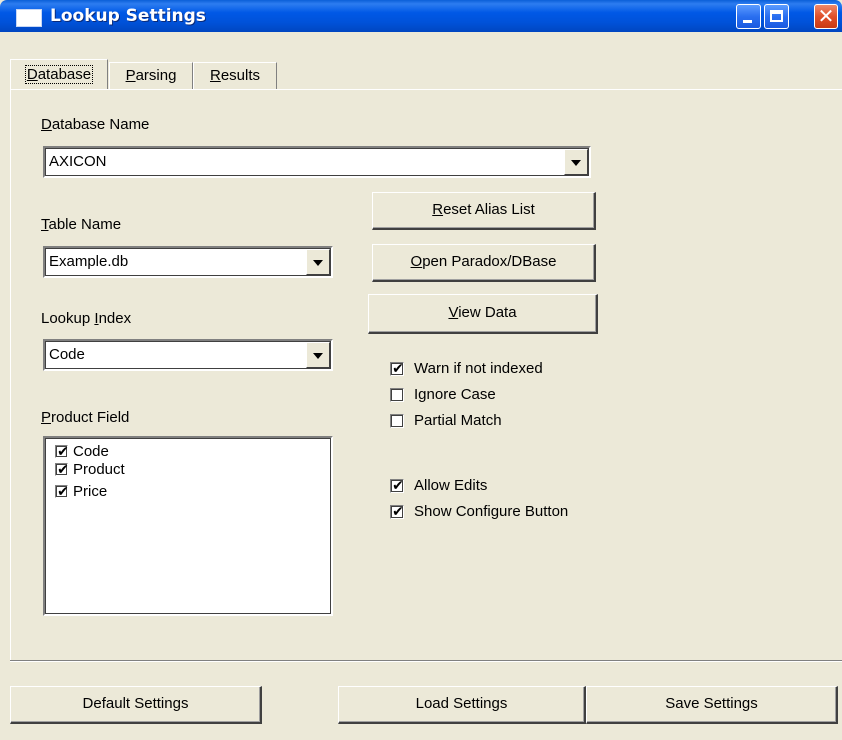  Describe the element at coordinates (85, 417) in the screenshot. I see `product-field-label: Product Field` at that location.